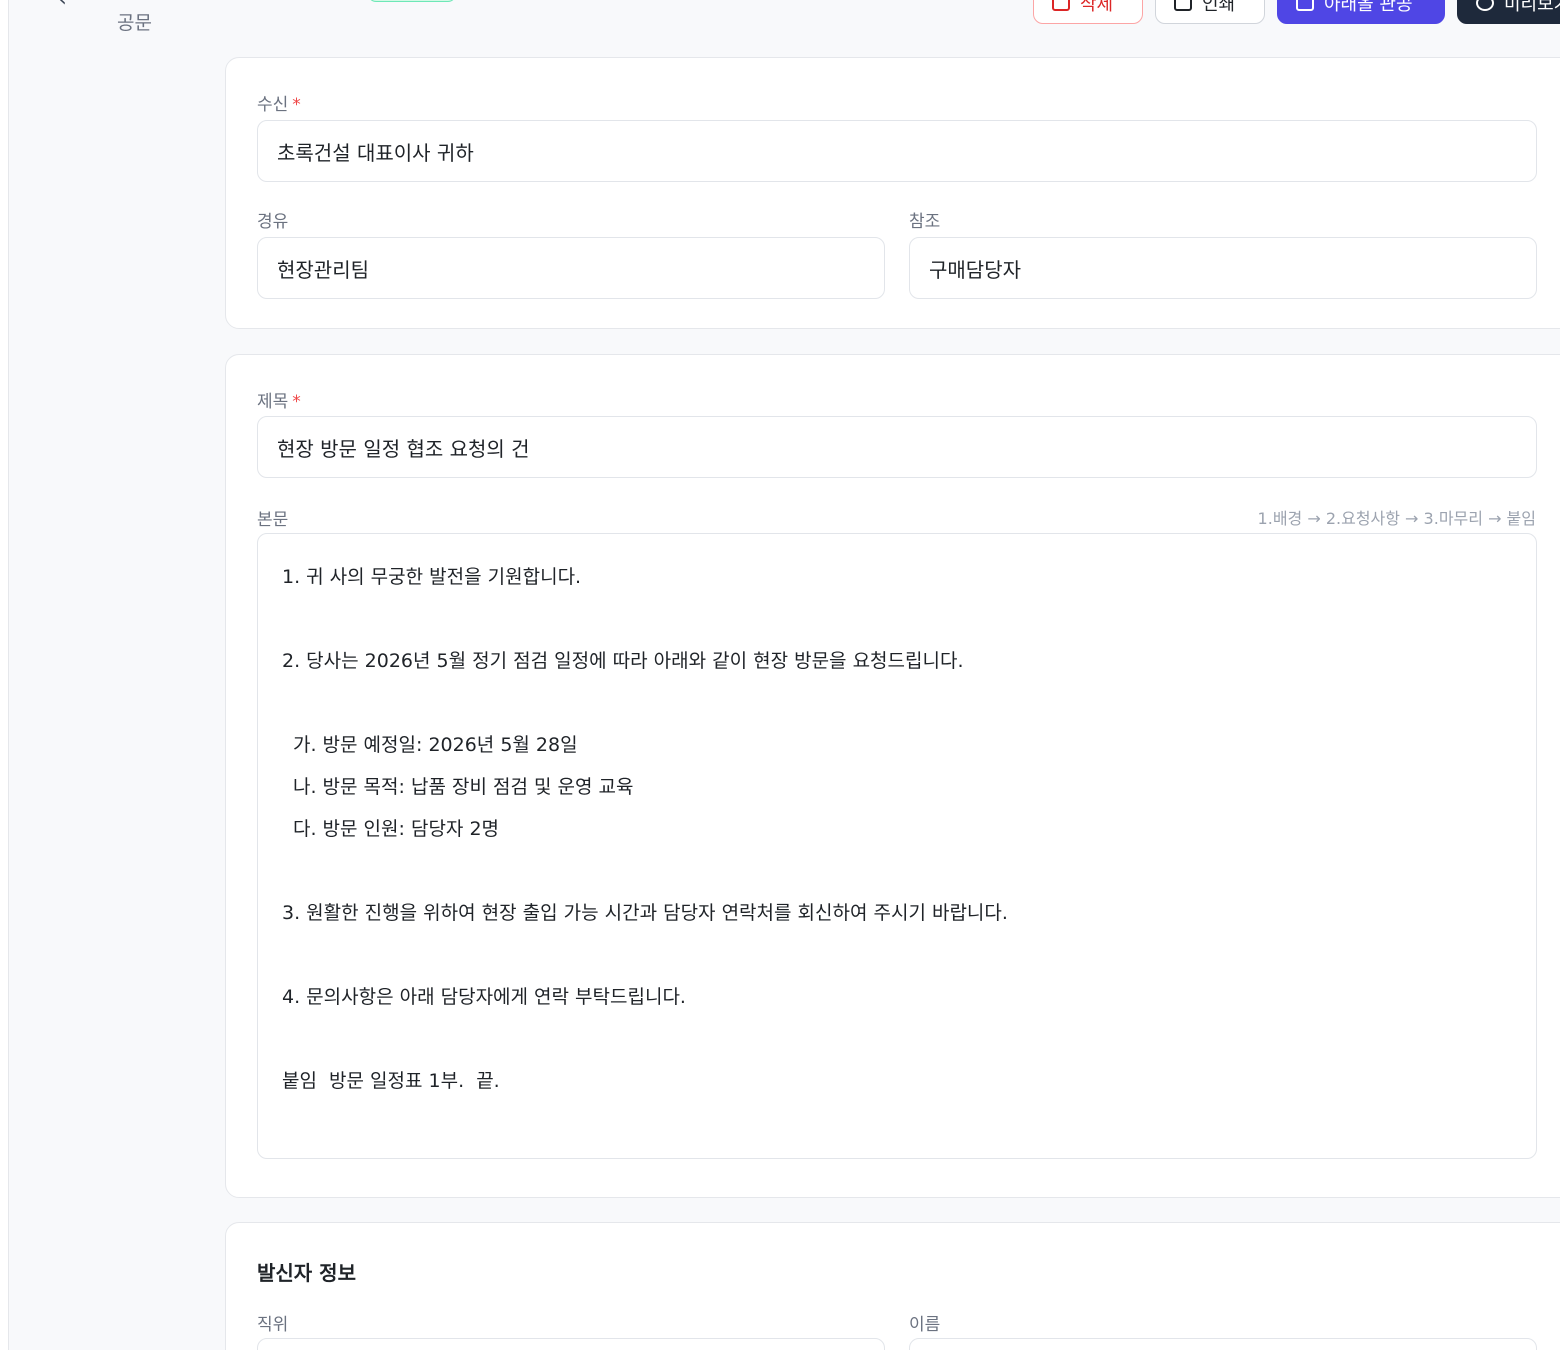 This screenshot has height=1350, width=1560. Describe the element at coordinates (68, 5) in the screenshot. I see `back-chevron-icon: ‹` at that location.